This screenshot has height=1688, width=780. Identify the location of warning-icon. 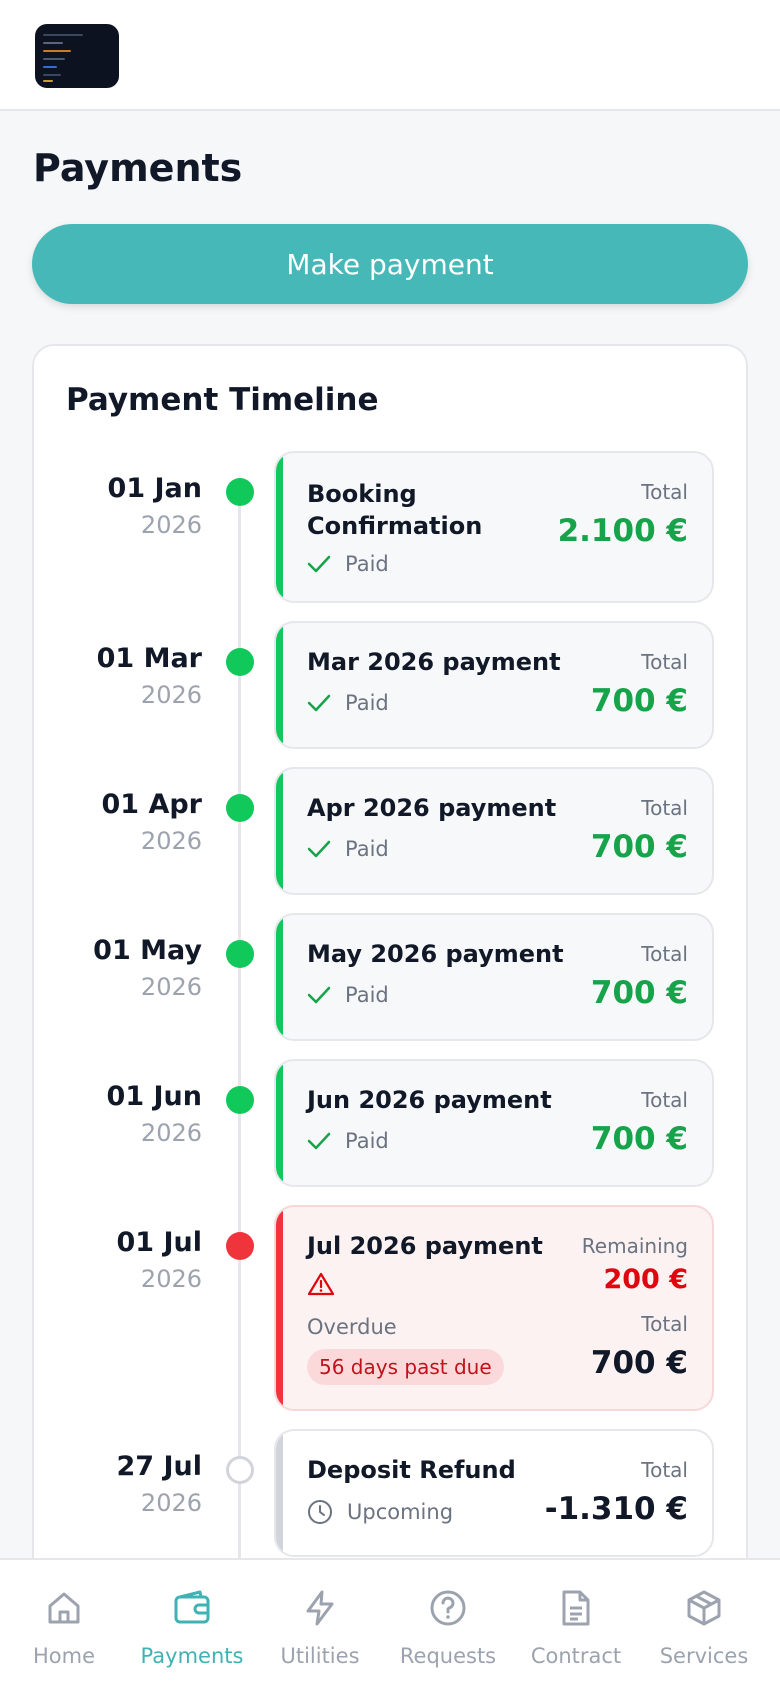
(321, 1284).